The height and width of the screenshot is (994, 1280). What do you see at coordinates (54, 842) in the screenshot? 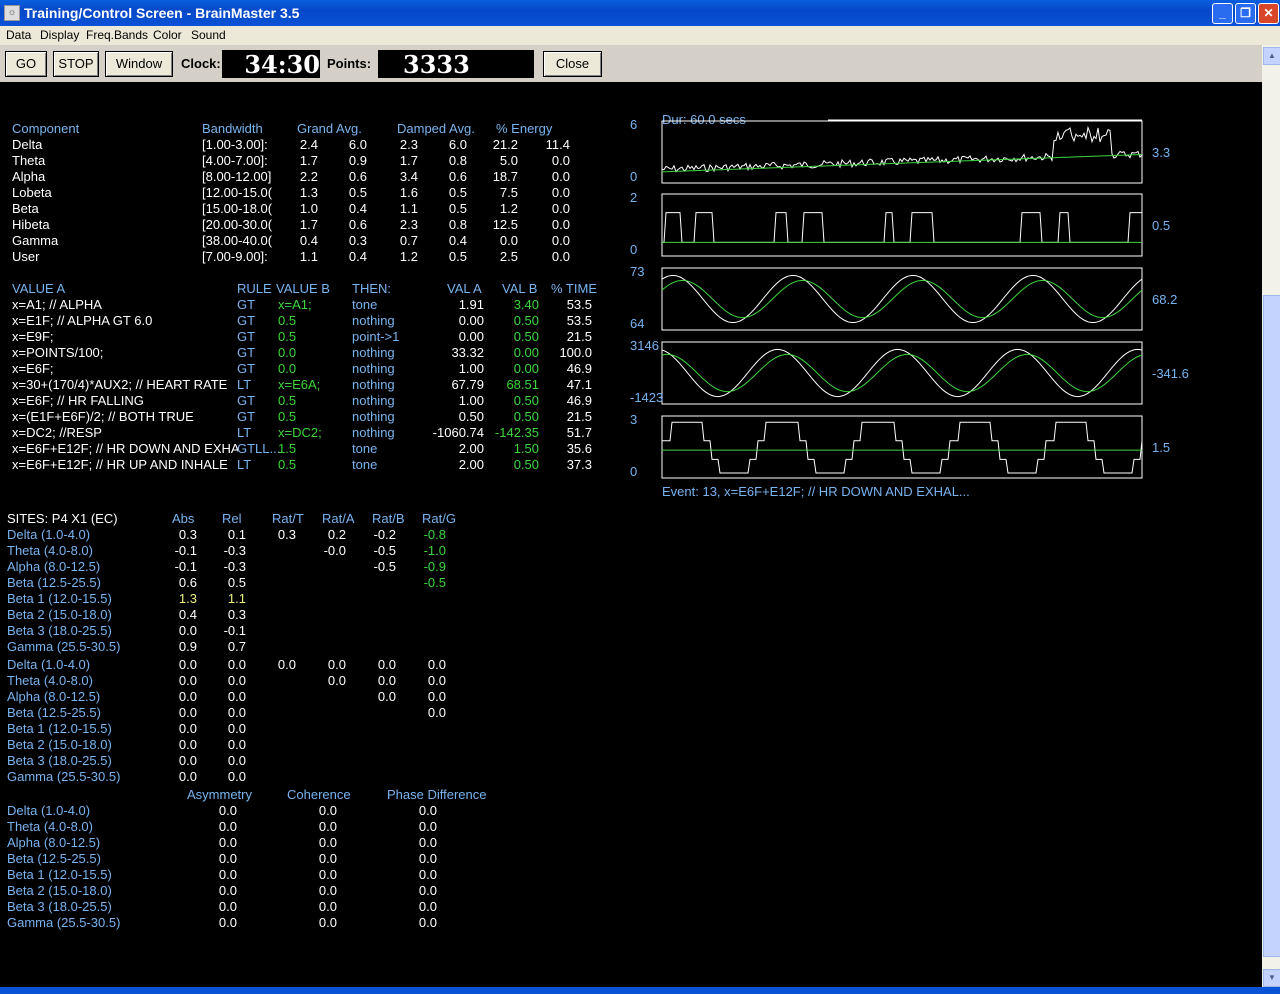
I see `coherence-band-label: Alpha (8.0-12.5)` at bounding box center [54, 842].